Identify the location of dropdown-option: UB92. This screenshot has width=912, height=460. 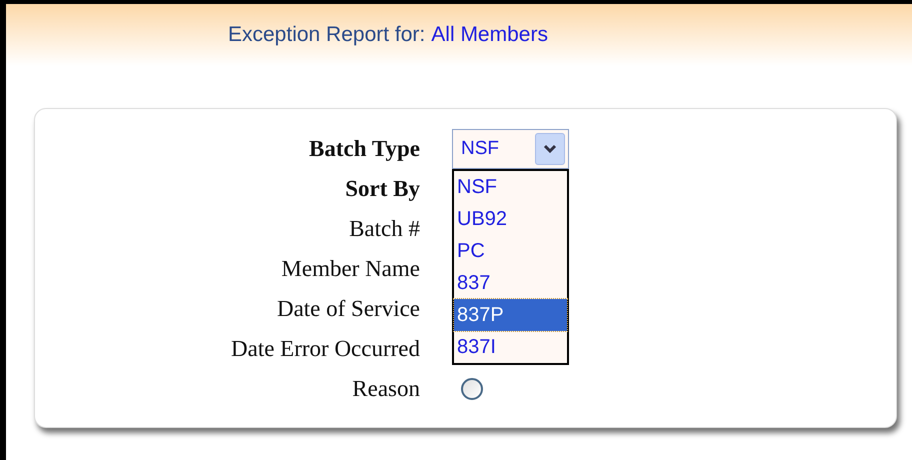
(510, 219).